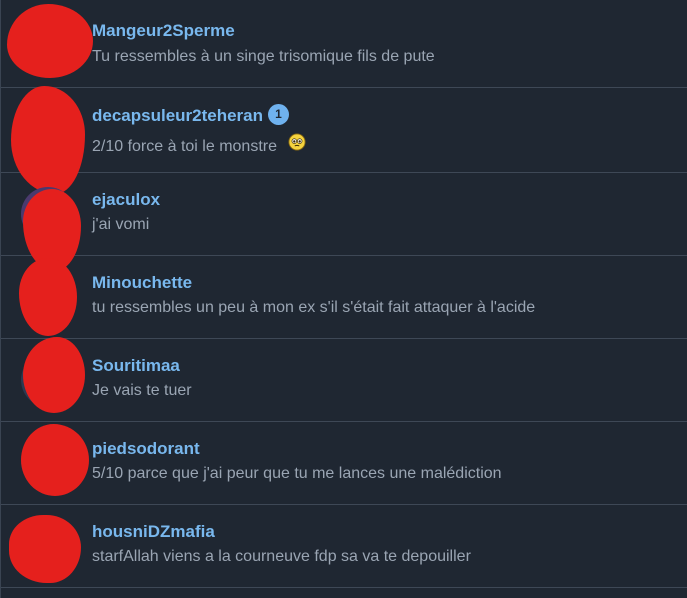 The height and width of the screenshot is (598, 687). Describe the element at coordinates (121, 224) in the screenshot. I see `conversation-preview: j'ai vomi` at that location.